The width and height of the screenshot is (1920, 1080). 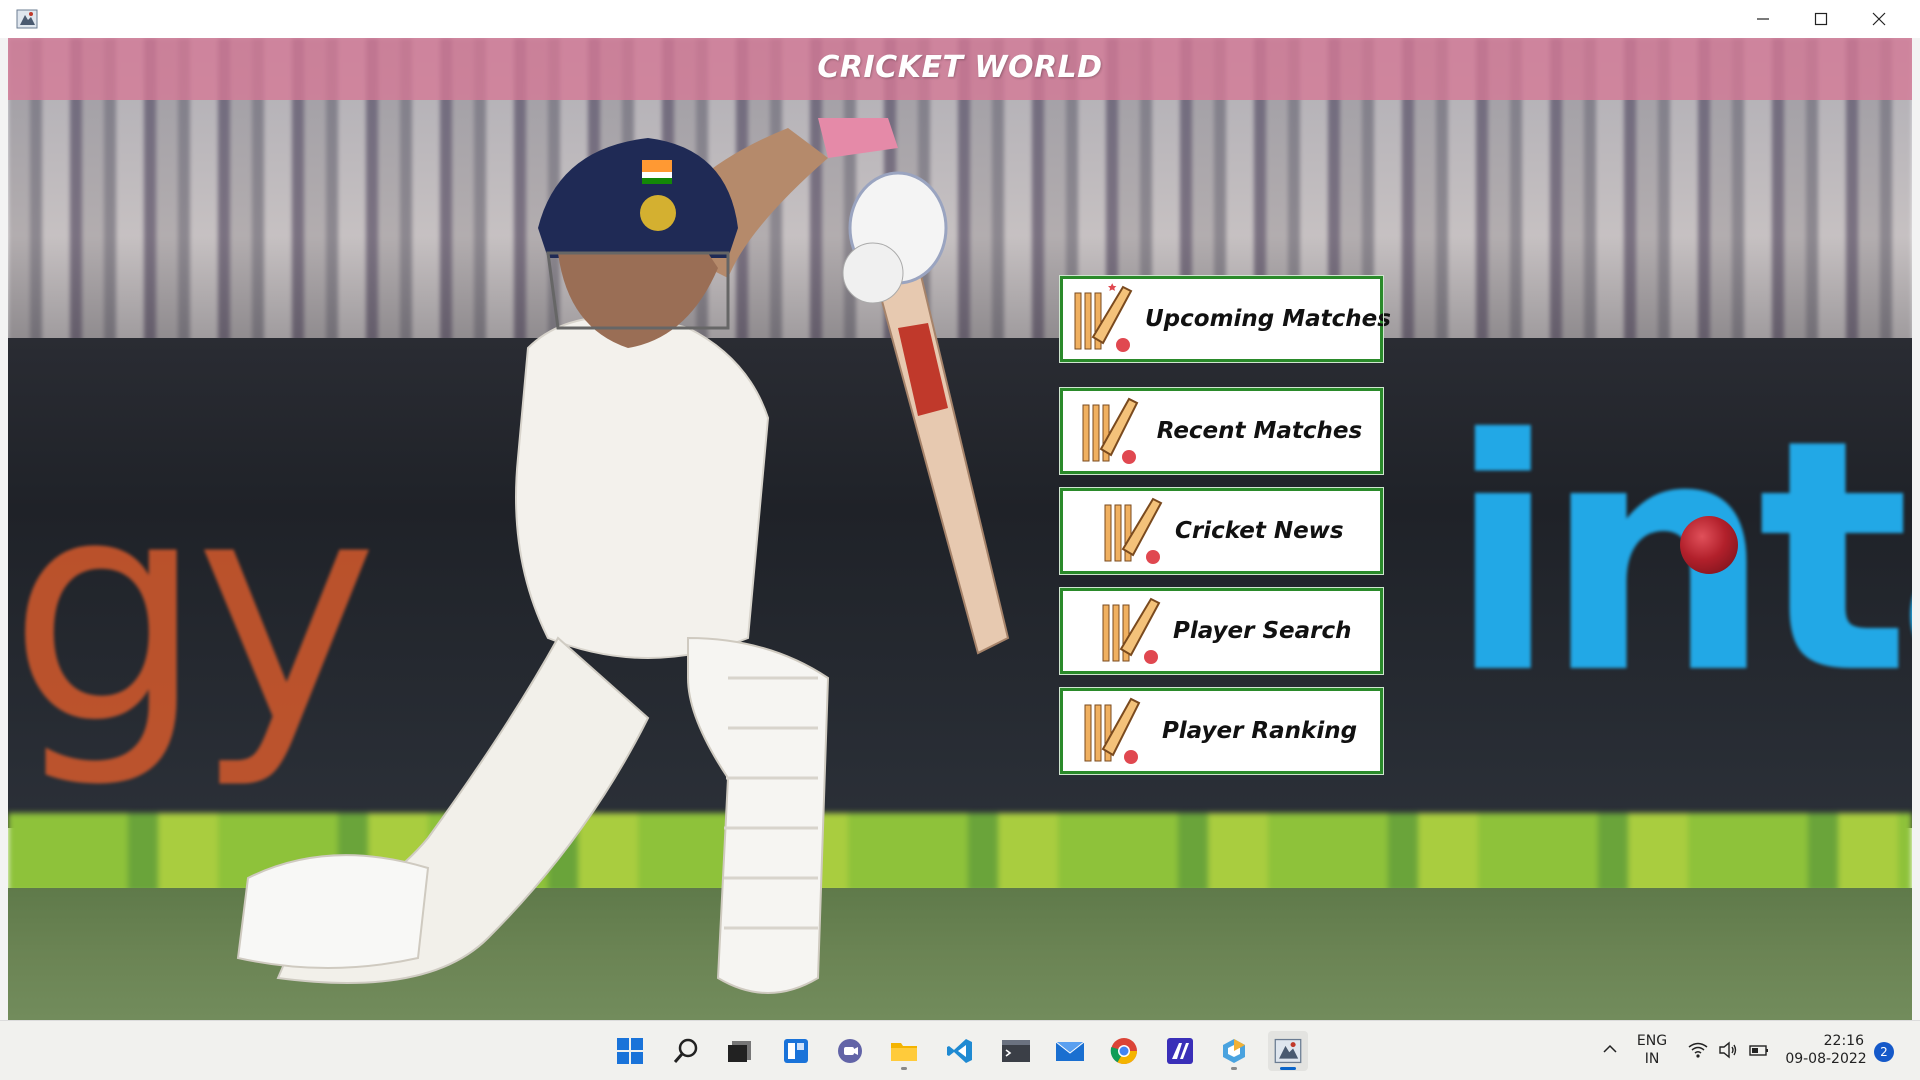 What do you see at coordinates (1884, 1052) in the screenshot?
I see `notification-badge: 2` at bounding box center [1884, 1052].